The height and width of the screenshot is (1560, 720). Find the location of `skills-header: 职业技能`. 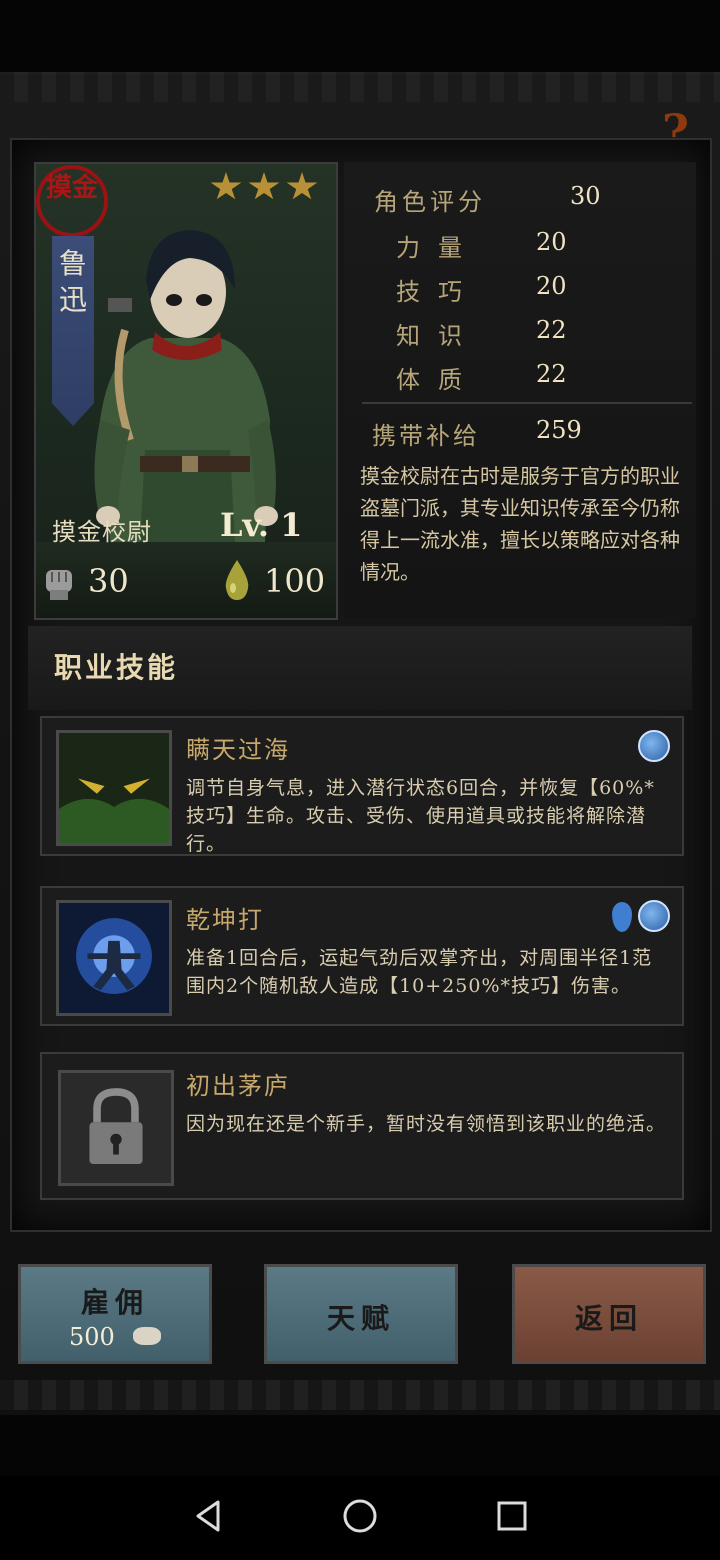

skills-header: 职业技能 is located at coordinates (116, 667).